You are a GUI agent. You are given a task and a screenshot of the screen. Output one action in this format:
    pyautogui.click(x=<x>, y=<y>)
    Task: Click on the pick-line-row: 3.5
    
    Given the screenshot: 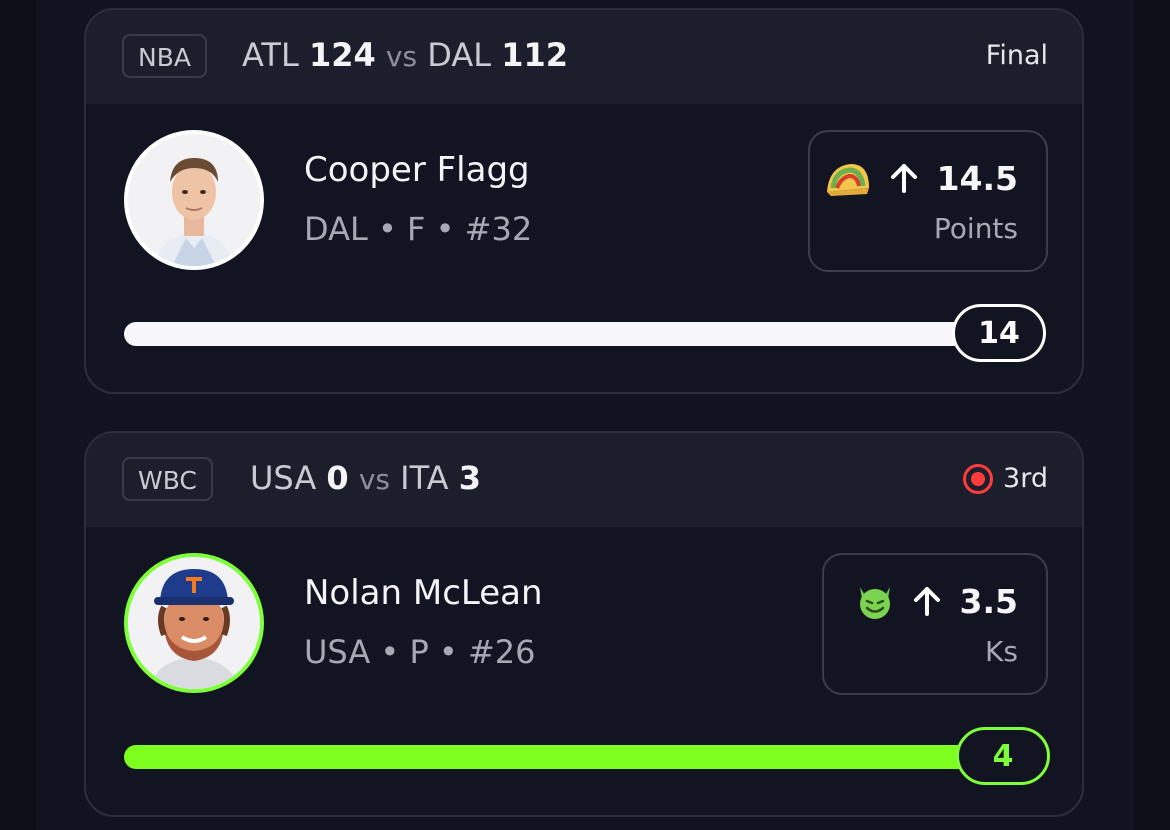 What is the action you would take?
    pyautogui.click(x=936, y=601)
    